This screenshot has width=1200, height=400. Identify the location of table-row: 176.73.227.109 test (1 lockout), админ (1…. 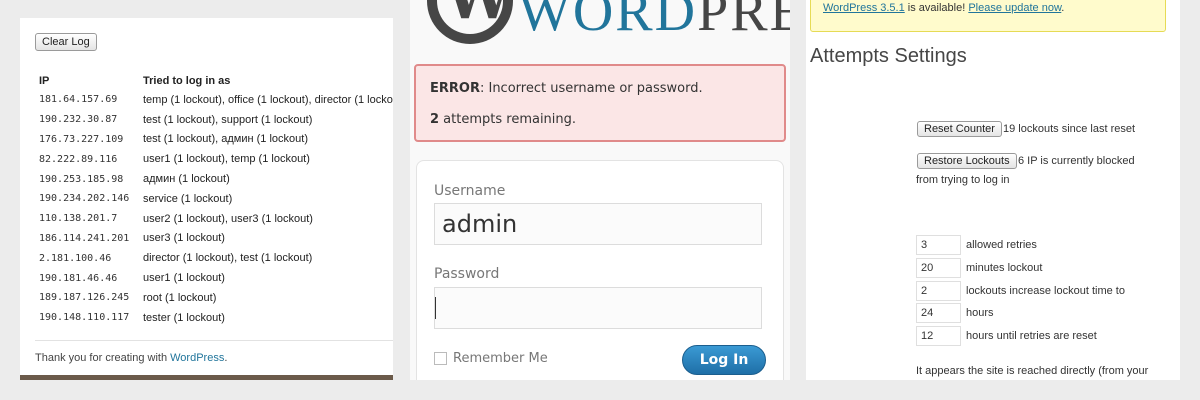
(216, 140).